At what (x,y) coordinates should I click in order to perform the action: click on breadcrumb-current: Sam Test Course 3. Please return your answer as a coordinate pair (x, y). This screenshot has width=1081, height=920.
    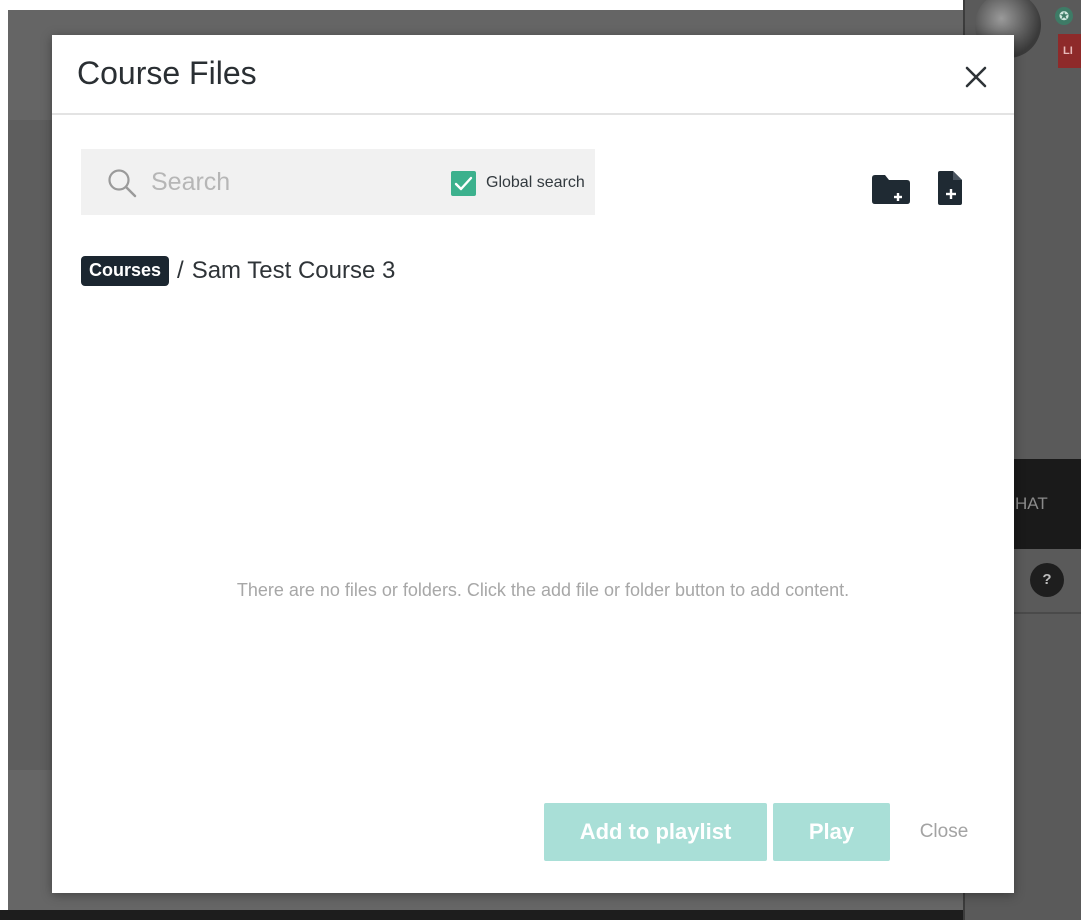
    Looking at the image, I should click on (293, 270).